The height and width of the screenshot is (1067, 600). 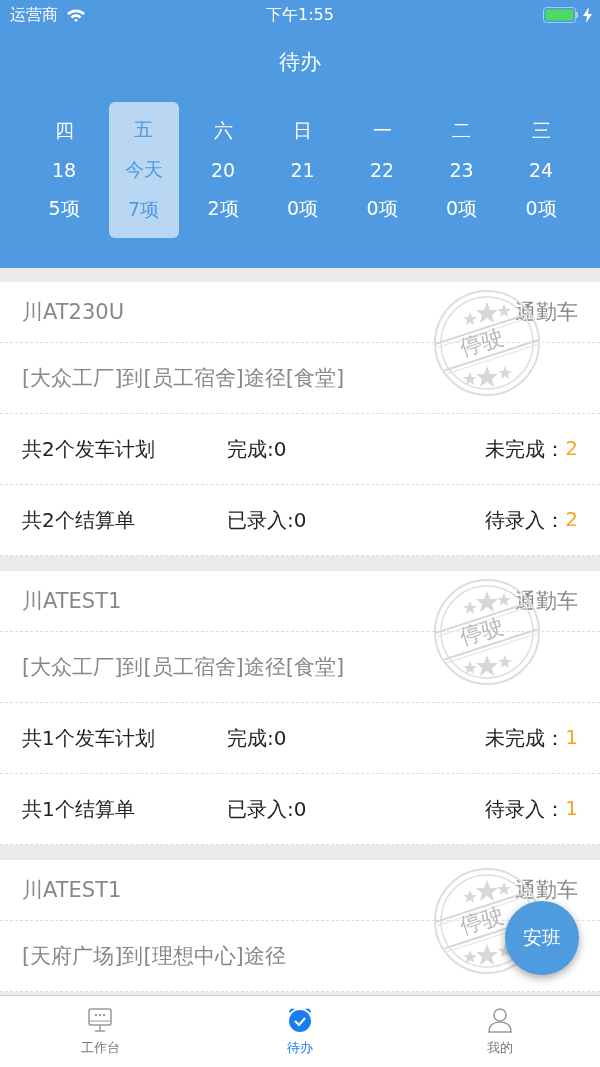 What do you see at coordinates (89, 449) in the screenshot?
I see `plan-total: 共2个发车计划` at bounding box center [89, 449].